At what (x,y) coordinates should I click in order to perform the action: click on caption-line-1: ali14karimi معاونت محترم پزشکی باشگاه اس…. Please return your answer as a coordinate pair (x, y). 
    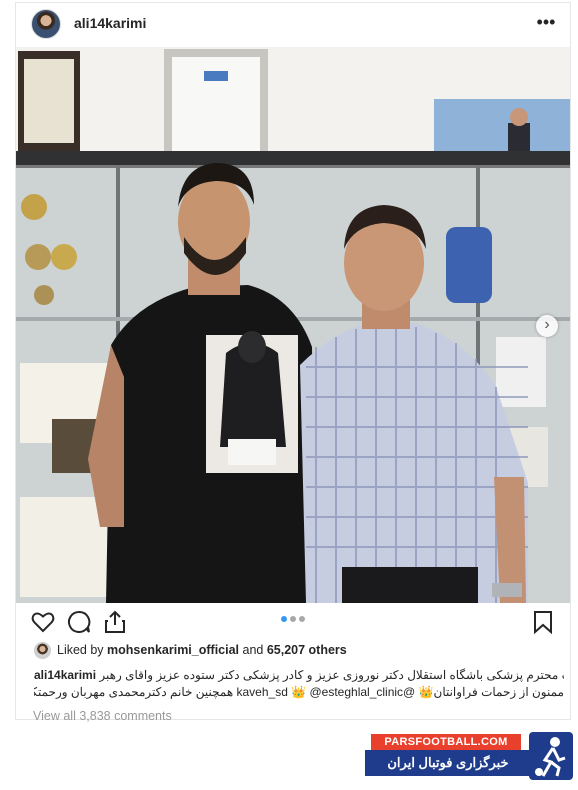
    Looking at the image, I should click on (299, 675).